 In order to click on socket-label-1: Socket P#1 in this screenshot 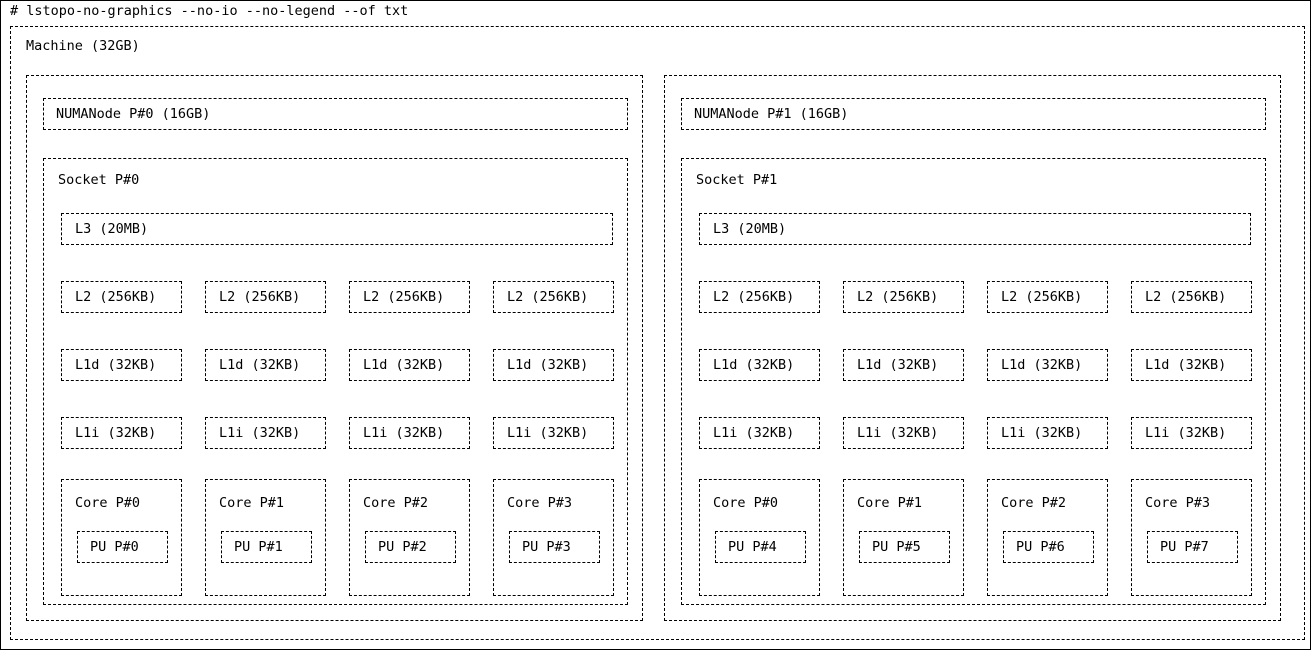, I will do `click(737, 180)`.